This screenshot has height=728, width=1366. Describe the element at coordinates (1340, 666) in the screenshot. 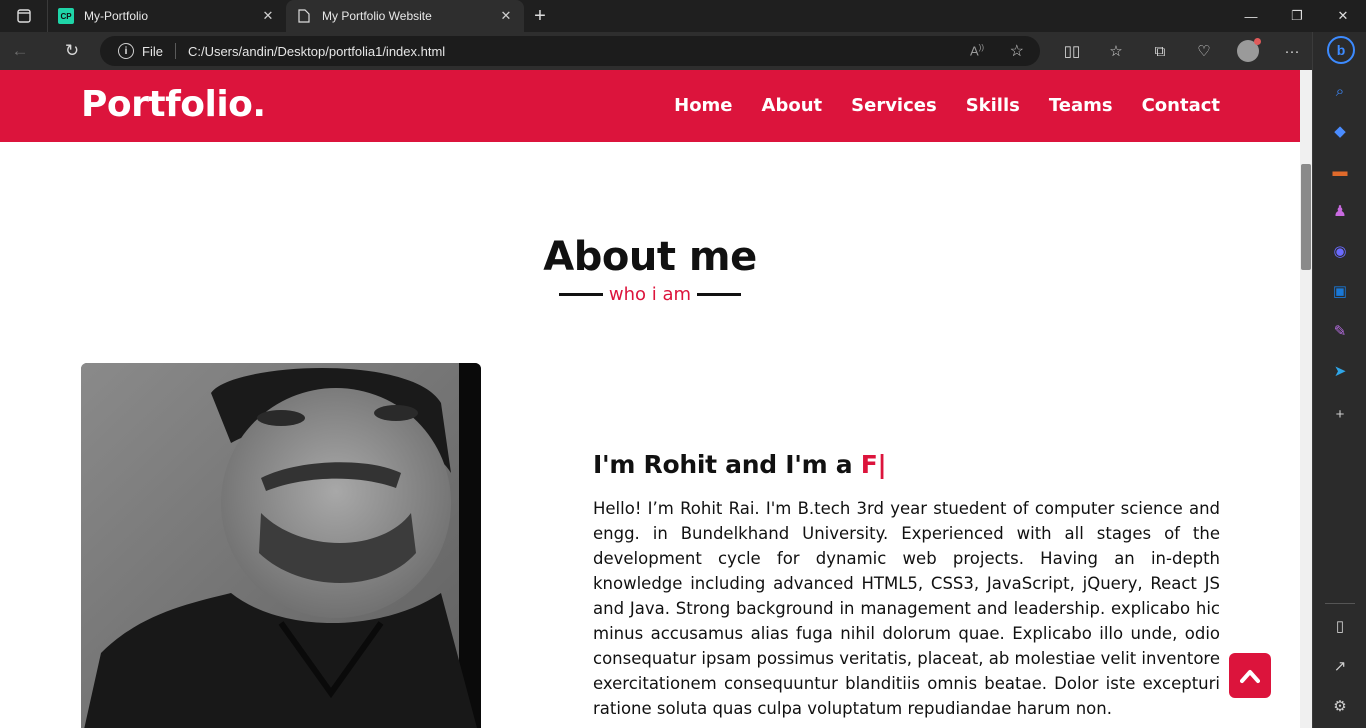

I see `open-external-icon: ↗` at that location.